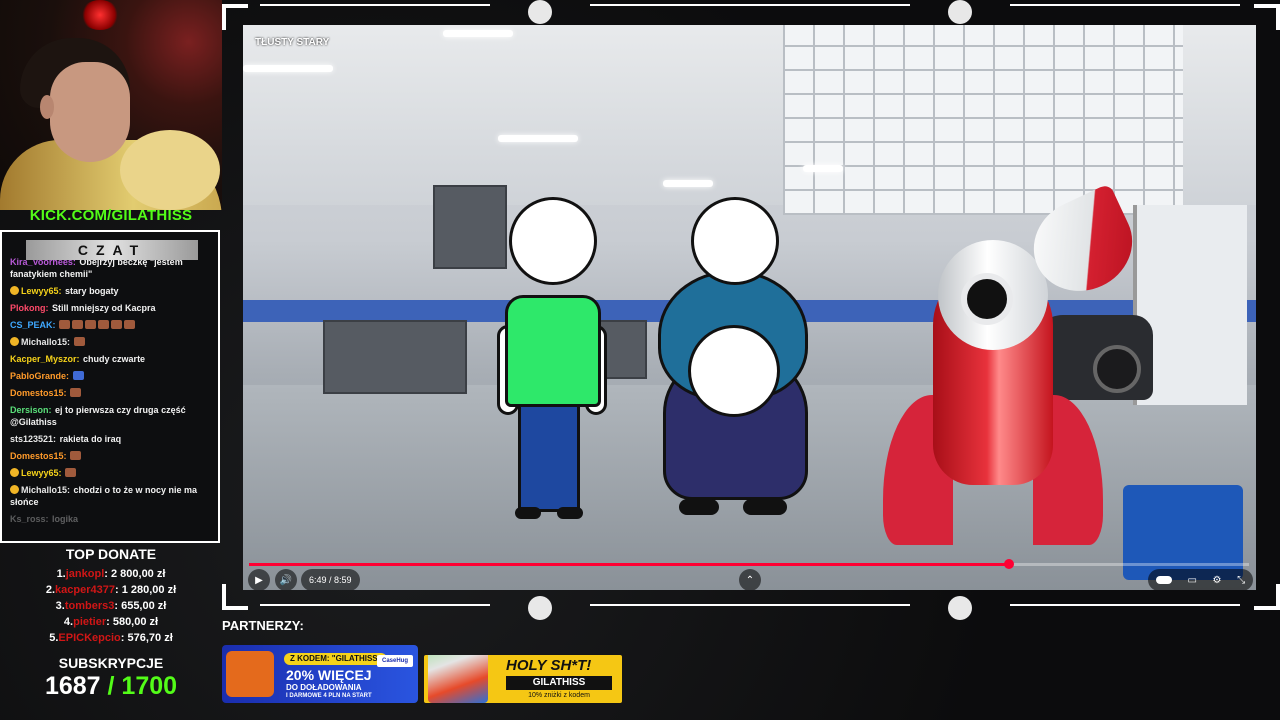 This screenshot has width=1280, height=720. I want to click on expand-button: ⌃, so click(750, 579).